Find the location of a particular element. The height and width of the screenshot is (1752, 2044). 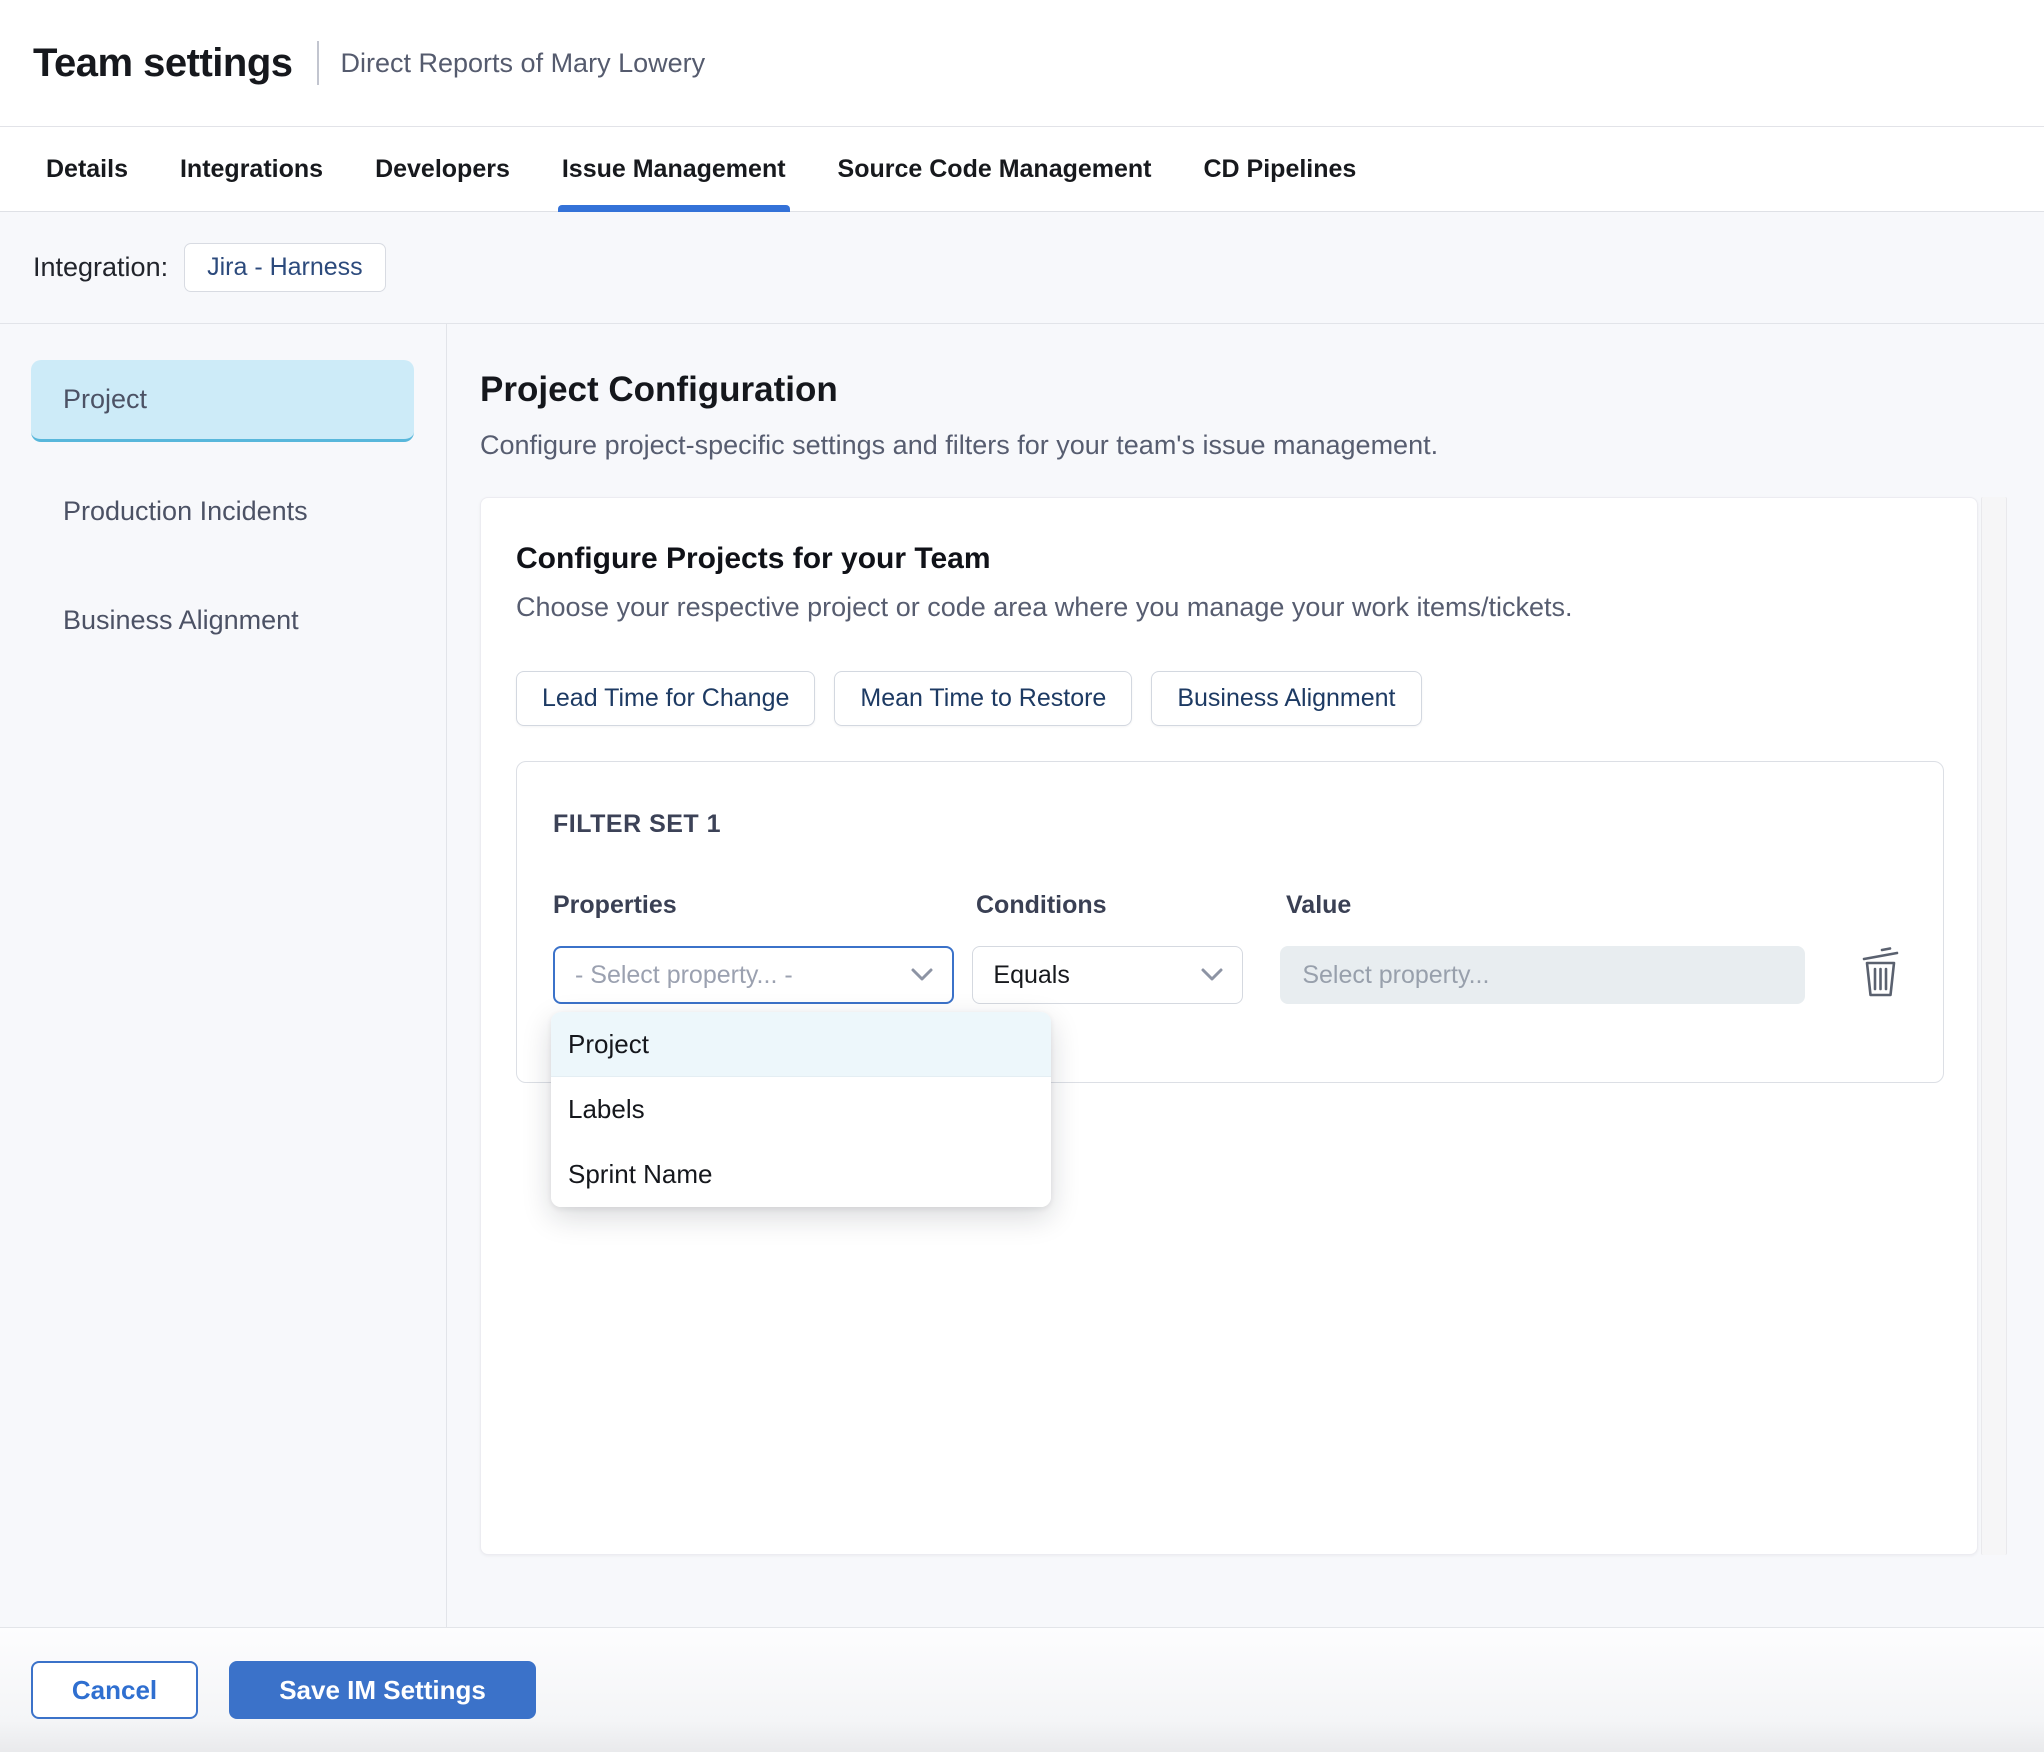

value-column-label: Value is located at coordinates (1319, 905).